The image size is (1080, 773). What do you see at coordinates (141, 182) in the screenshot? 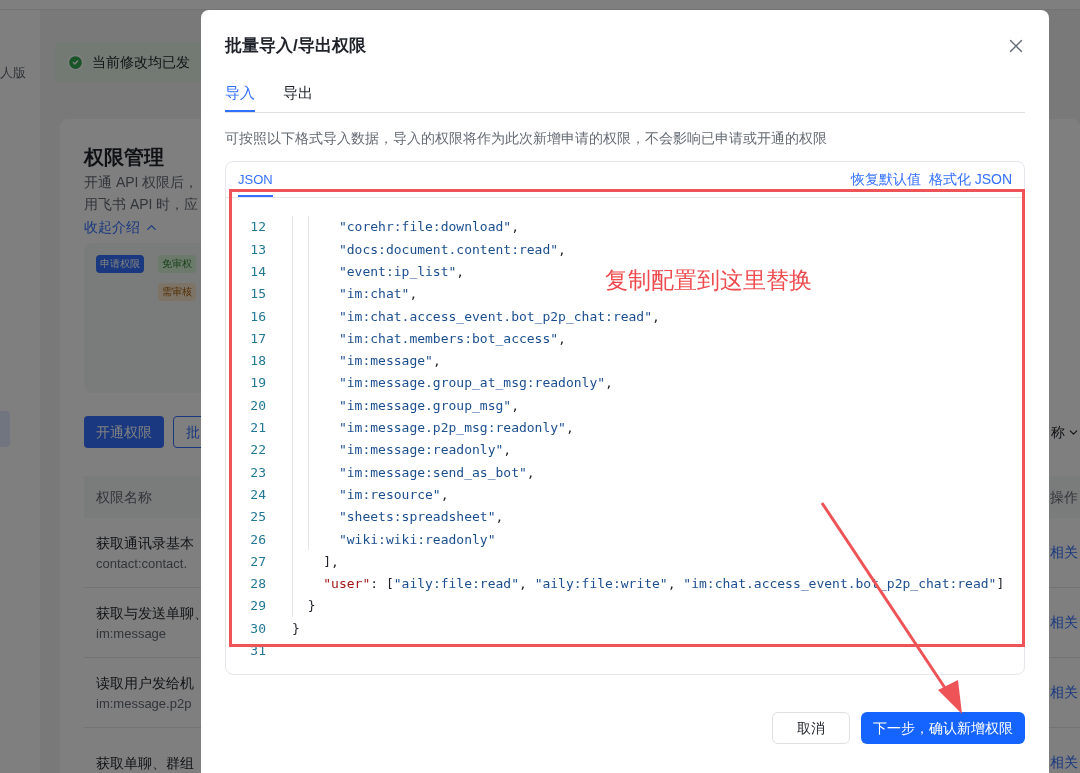
I see `description-line: 开通 API 权限后，` at bounding box center [141, 182].